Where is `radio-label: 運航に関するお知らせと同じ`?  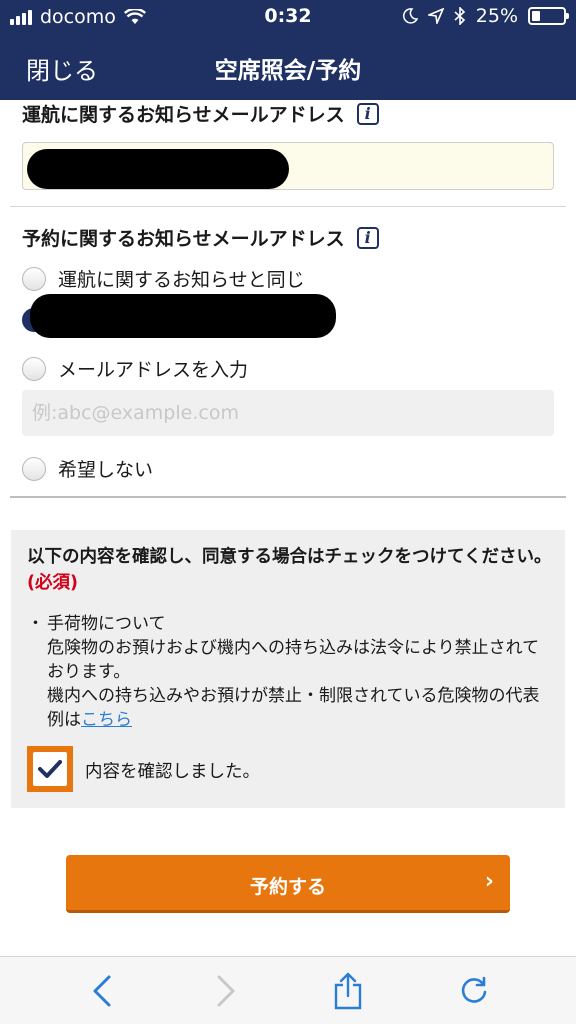
radio-label: 運航に関するお知らせと同じ is located at coordinates (181, 280).